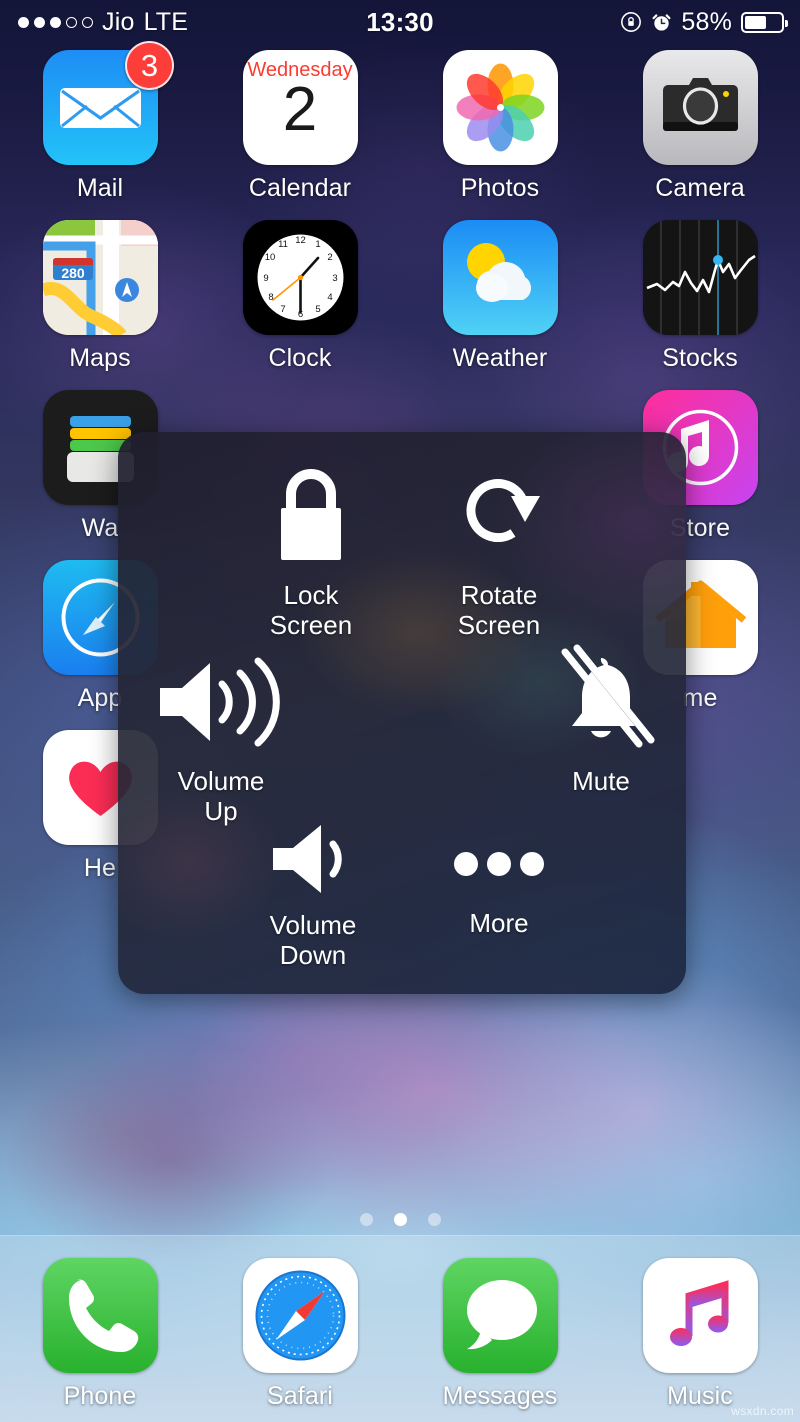  Describe the element at coordinates (500, 1315) in the screenshot. I see `speech-bubble-icon` at that location.